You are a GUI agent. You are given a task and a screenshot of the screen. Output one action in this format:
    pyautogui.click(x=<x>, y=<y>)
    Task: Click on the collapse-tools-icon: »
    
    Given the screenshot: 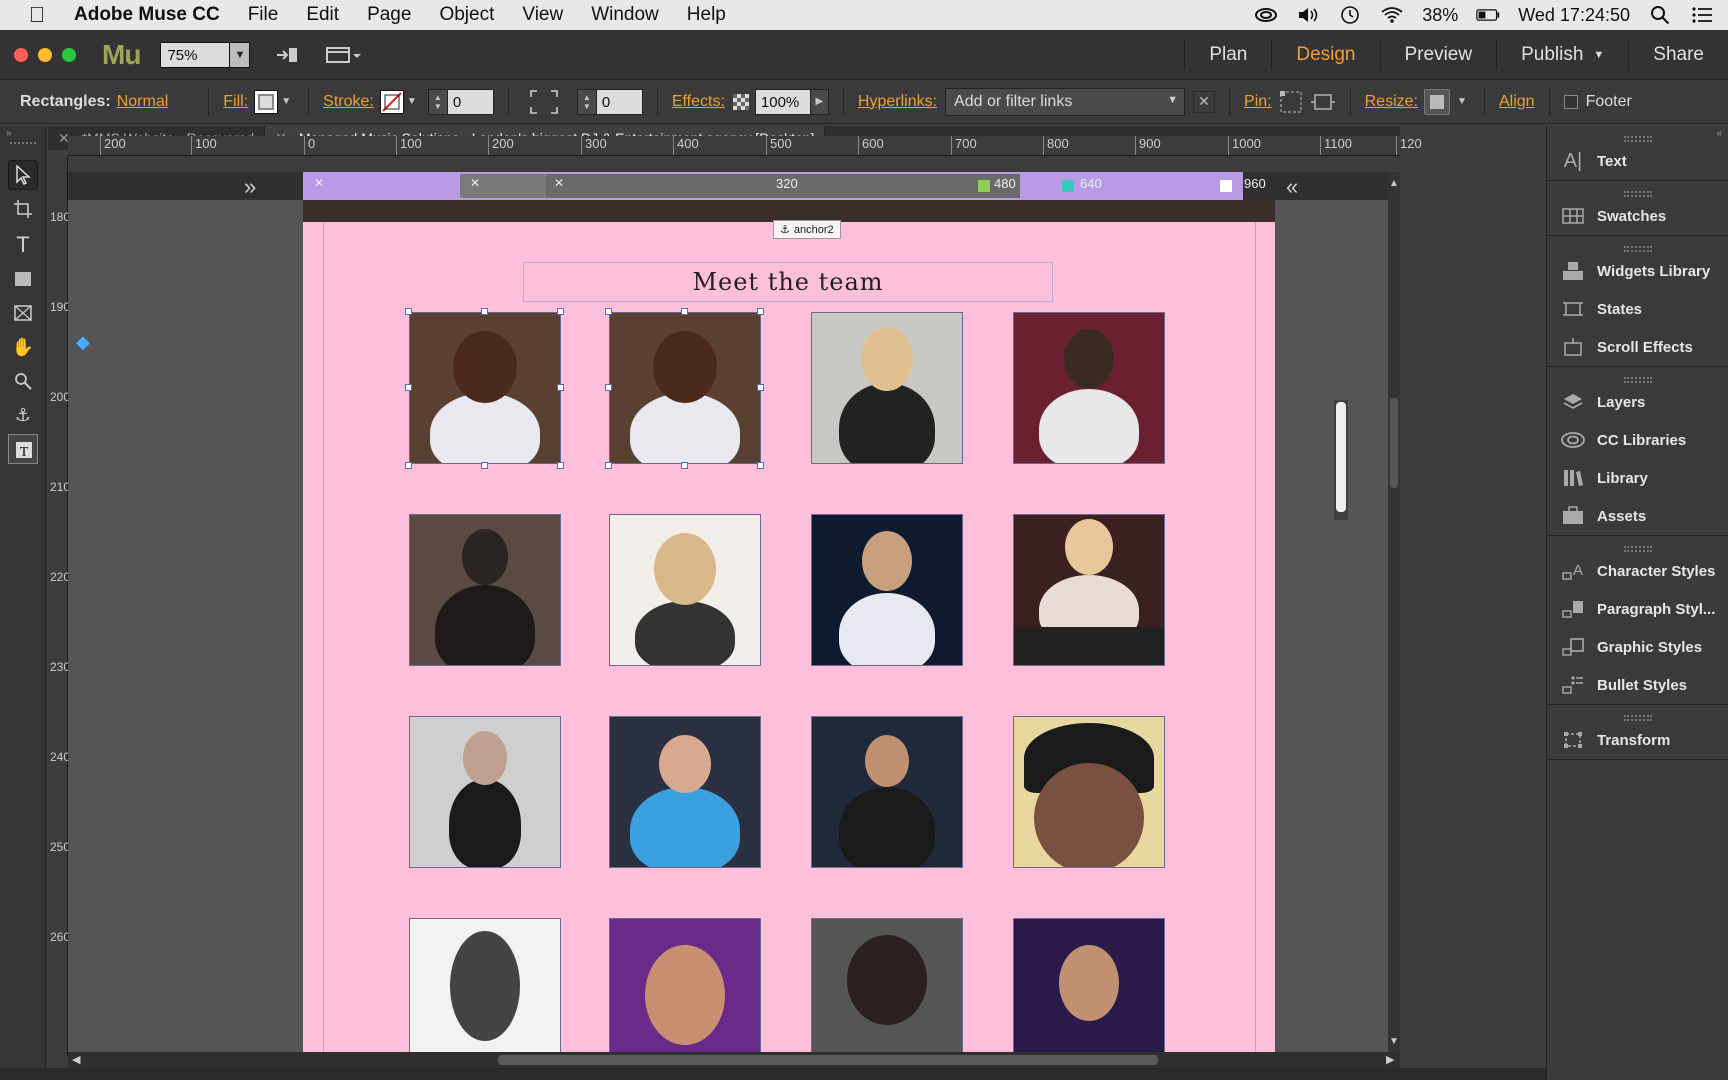 What is the action you would take?
    pyautogui.click(x=9, y=133)
    